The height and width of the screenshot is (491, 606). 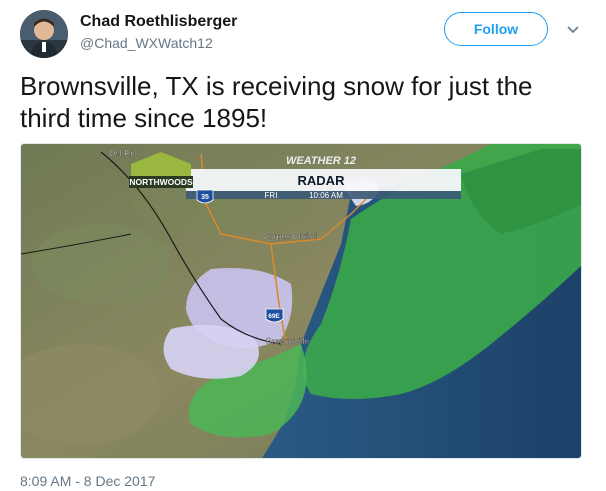 What do you see at coordinates (496, 29) in the screenshot?
I see `follow-button: Follow` at bounding box center [496, 29].